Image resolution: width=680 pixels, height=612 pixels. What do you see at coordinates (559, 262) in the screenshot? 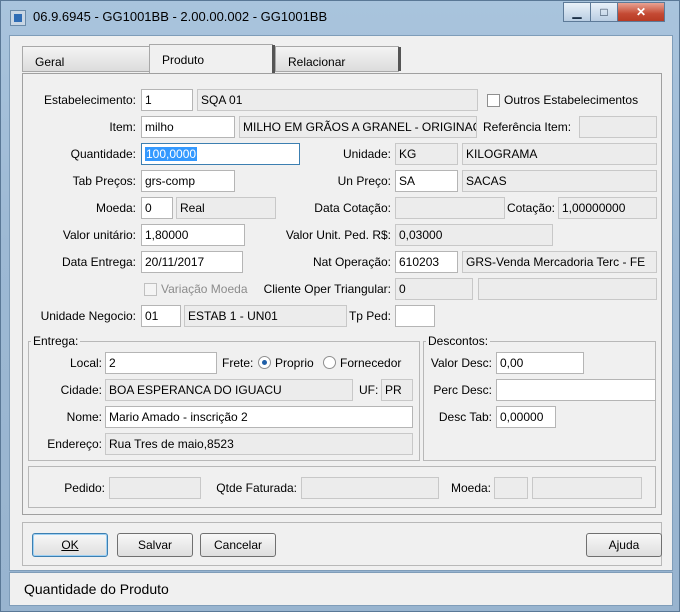
I see `nat-operacao-desc-field: GRS-Venda Mercadoria Terc - FE` at bounding box center [559, 262].